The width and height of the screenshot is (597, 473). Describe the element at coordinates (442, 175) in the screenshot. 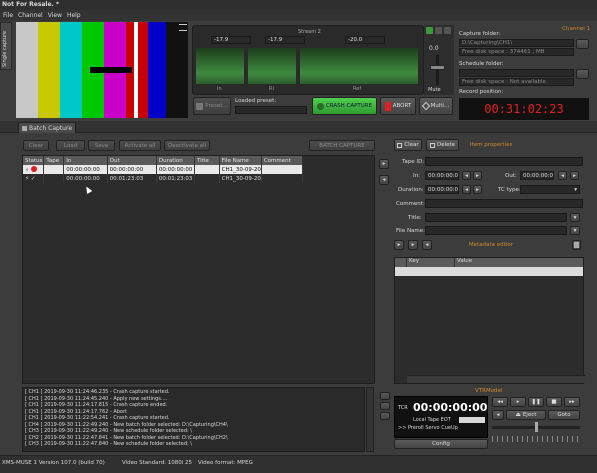

I see `in-field: 00:00:00:00` at that location.